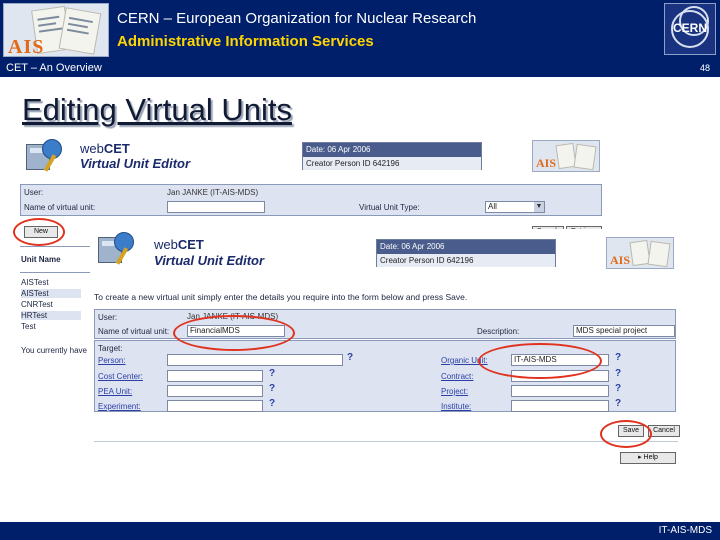 The height and width of the screenshot is (540, 720). I want to click on person-input, so click(255, 360).